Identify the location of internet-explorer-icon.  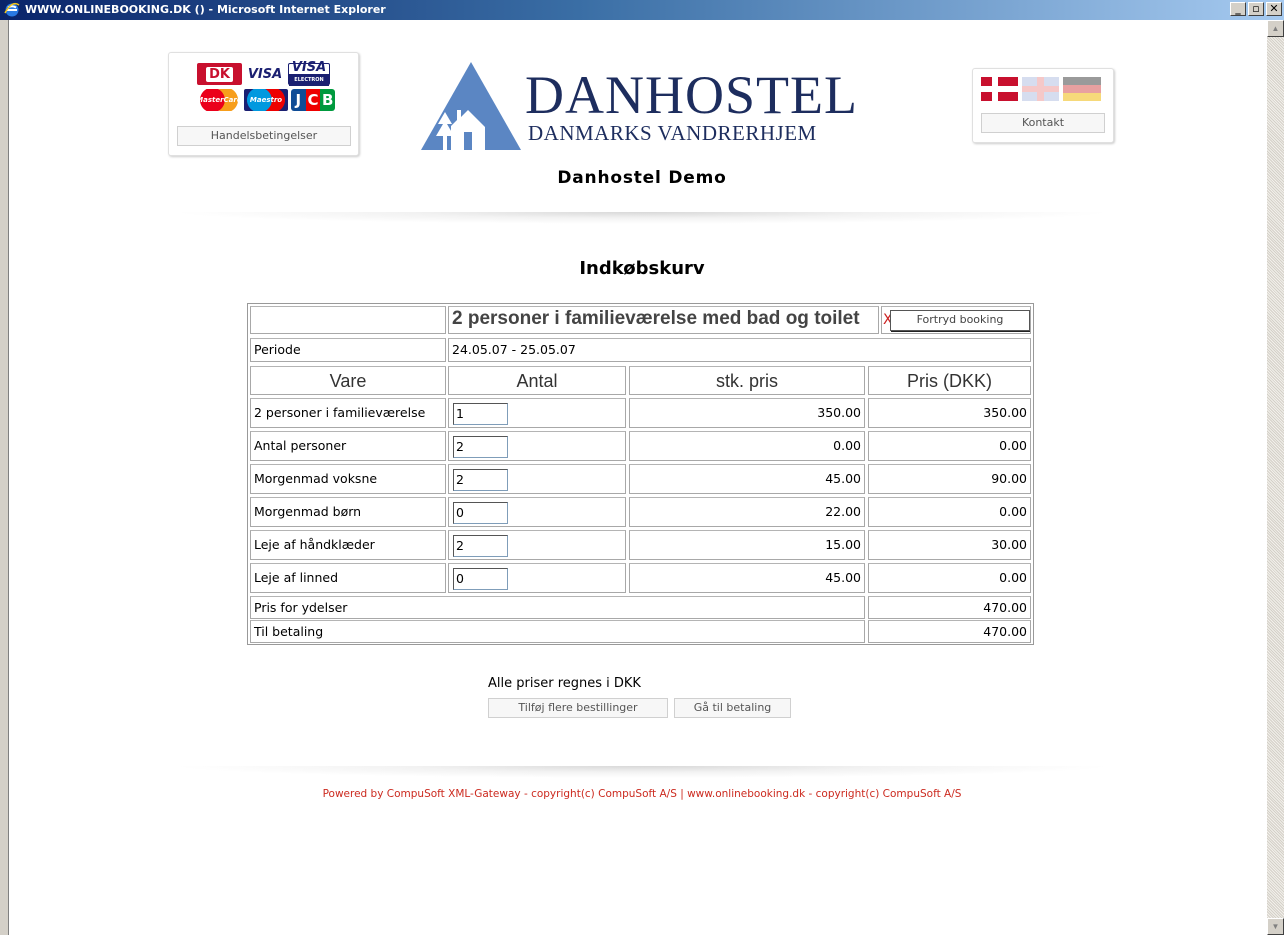
(12, 9).